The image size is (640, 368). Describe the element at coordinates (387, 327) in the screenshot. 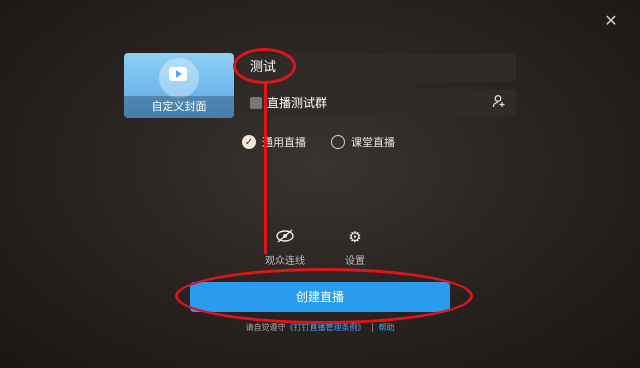

I see `help-link: 帮助` at that location.